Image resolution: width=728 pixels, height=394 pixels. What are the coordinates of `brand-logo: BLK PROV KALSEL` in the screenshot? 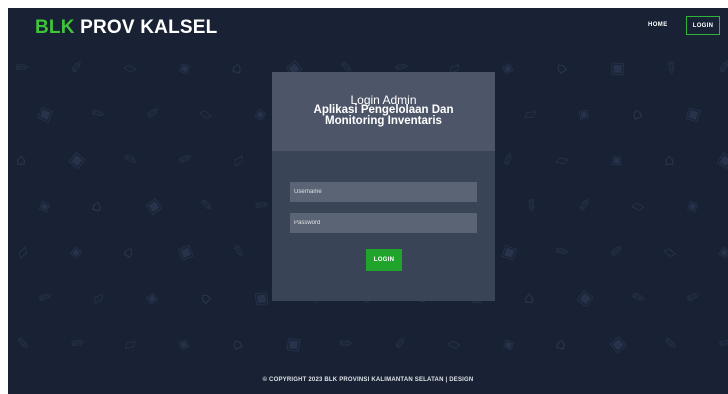 It's located at (126, 28).